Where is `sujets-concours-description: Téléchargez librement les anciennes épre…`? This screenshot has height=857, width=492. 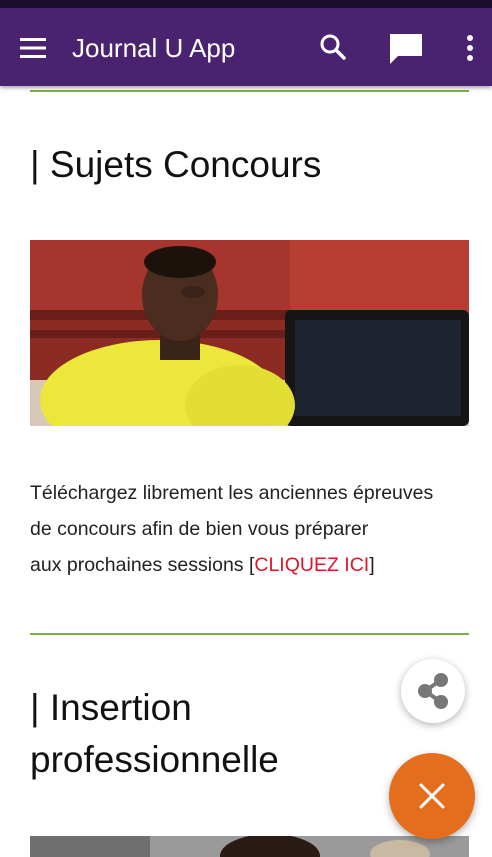
sujets-concours-description: Téléchargez librement les anciennes épre… is located at coordinates (255, 529).